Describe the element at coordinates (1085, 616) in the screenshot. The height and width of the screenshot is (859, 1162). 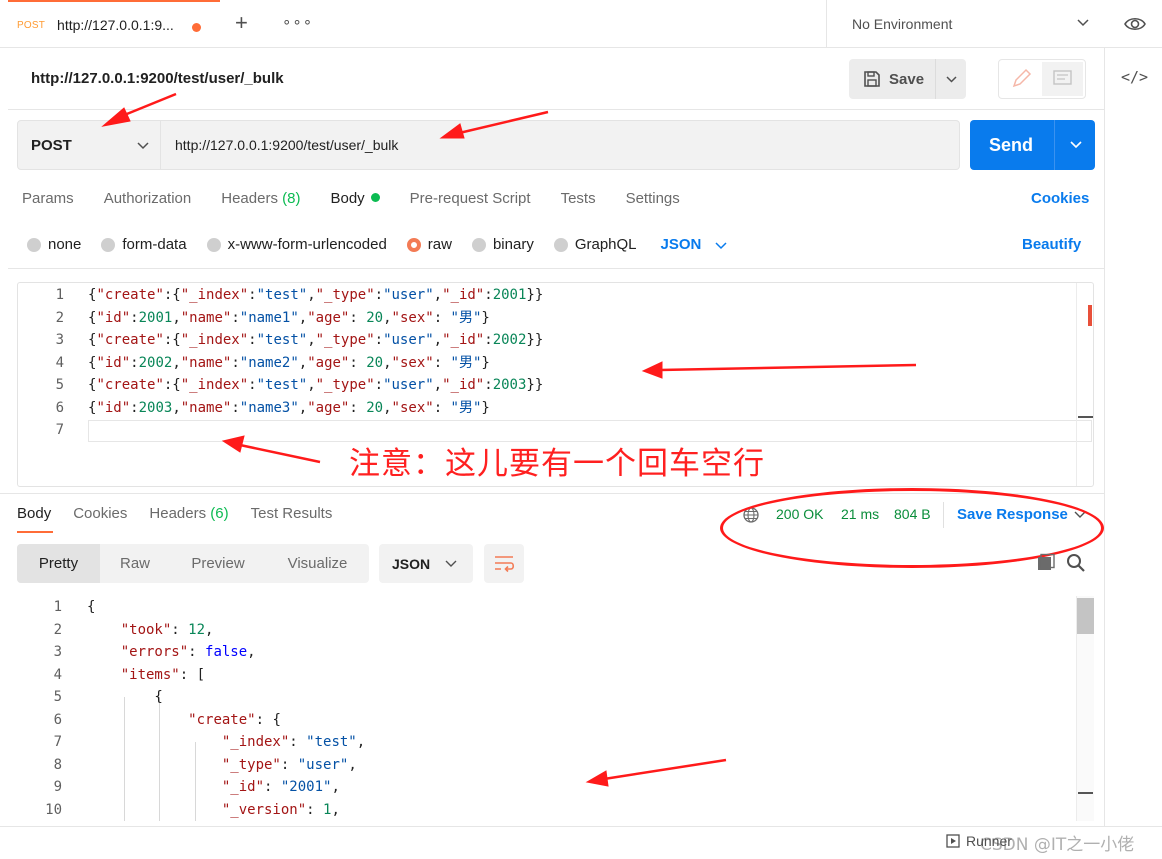
I see `scrollbar-thumb` at that location.